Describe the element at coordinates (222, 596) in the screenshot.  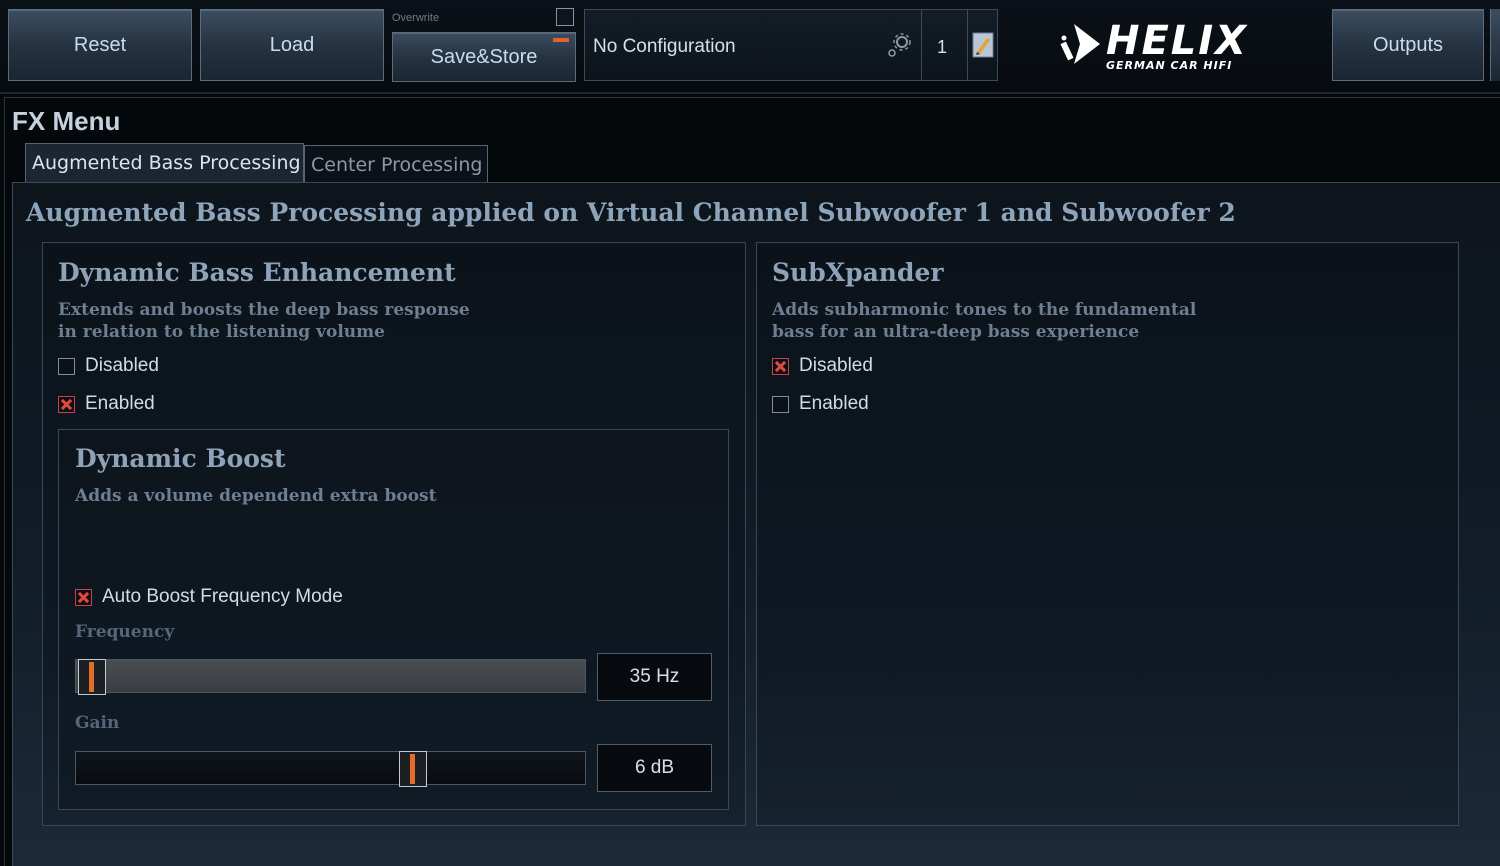
I see `auto-boost-frequency-label: Auto Boost Frequency Mode` at that location.